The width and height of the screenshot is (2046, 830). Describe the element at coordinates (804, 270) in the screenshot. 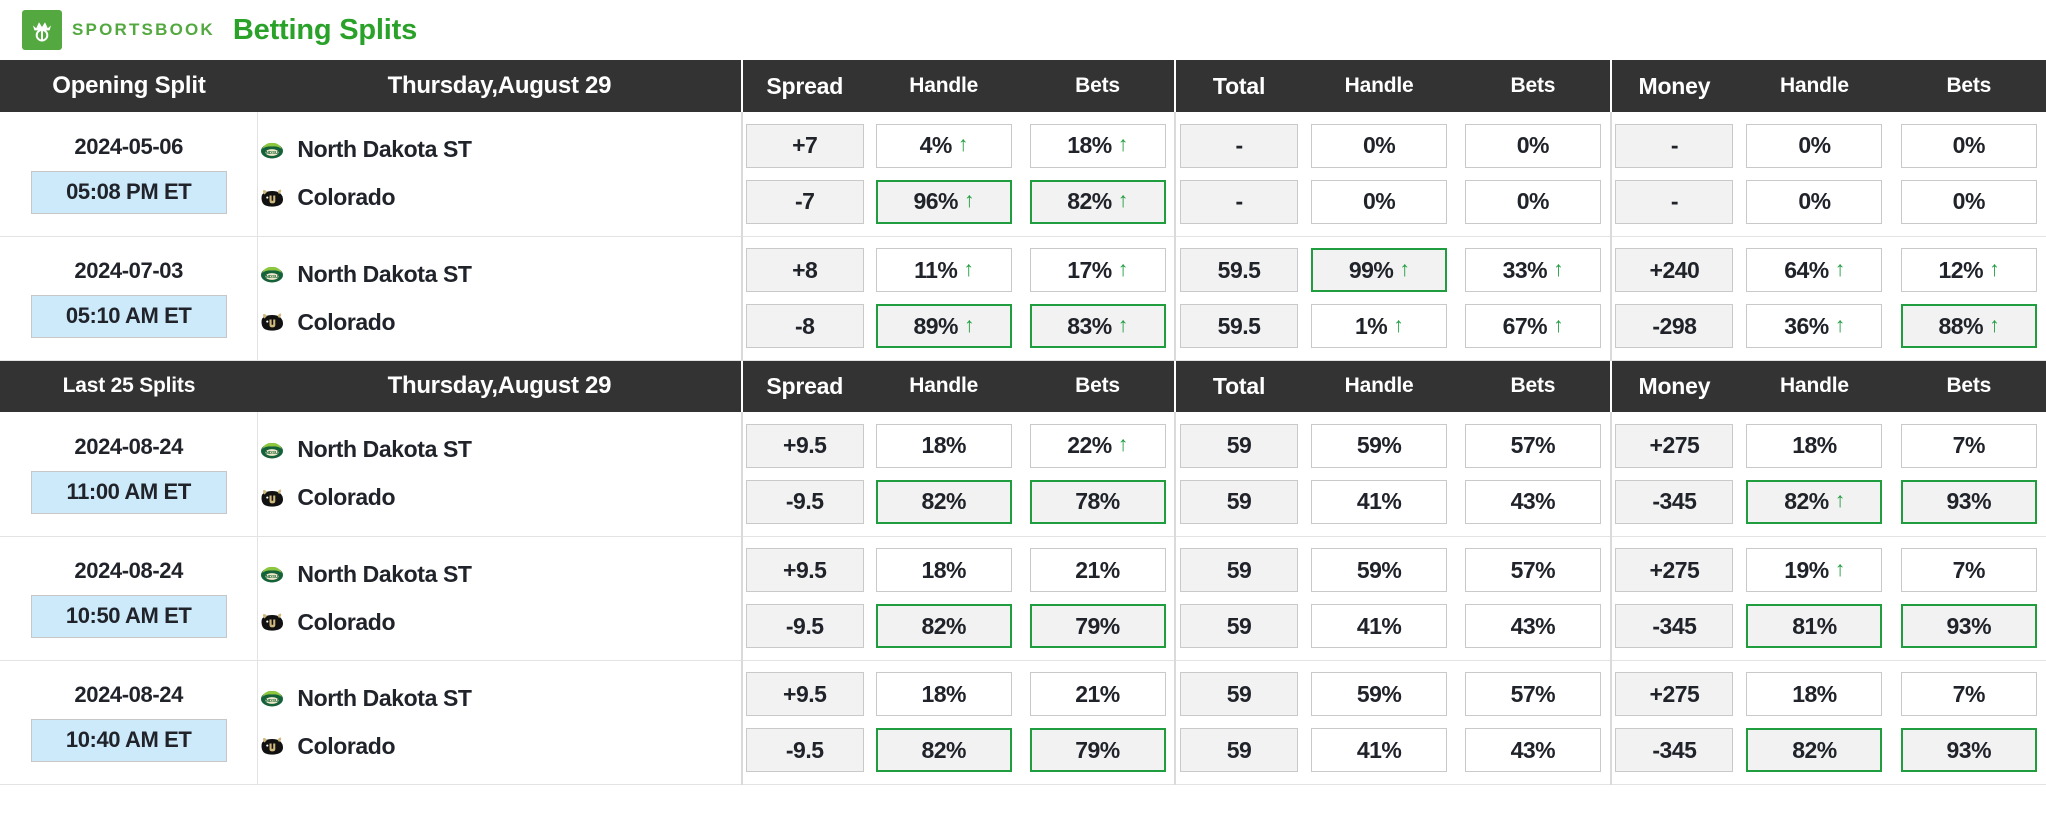

I see `stat-pill: +8` at that location.